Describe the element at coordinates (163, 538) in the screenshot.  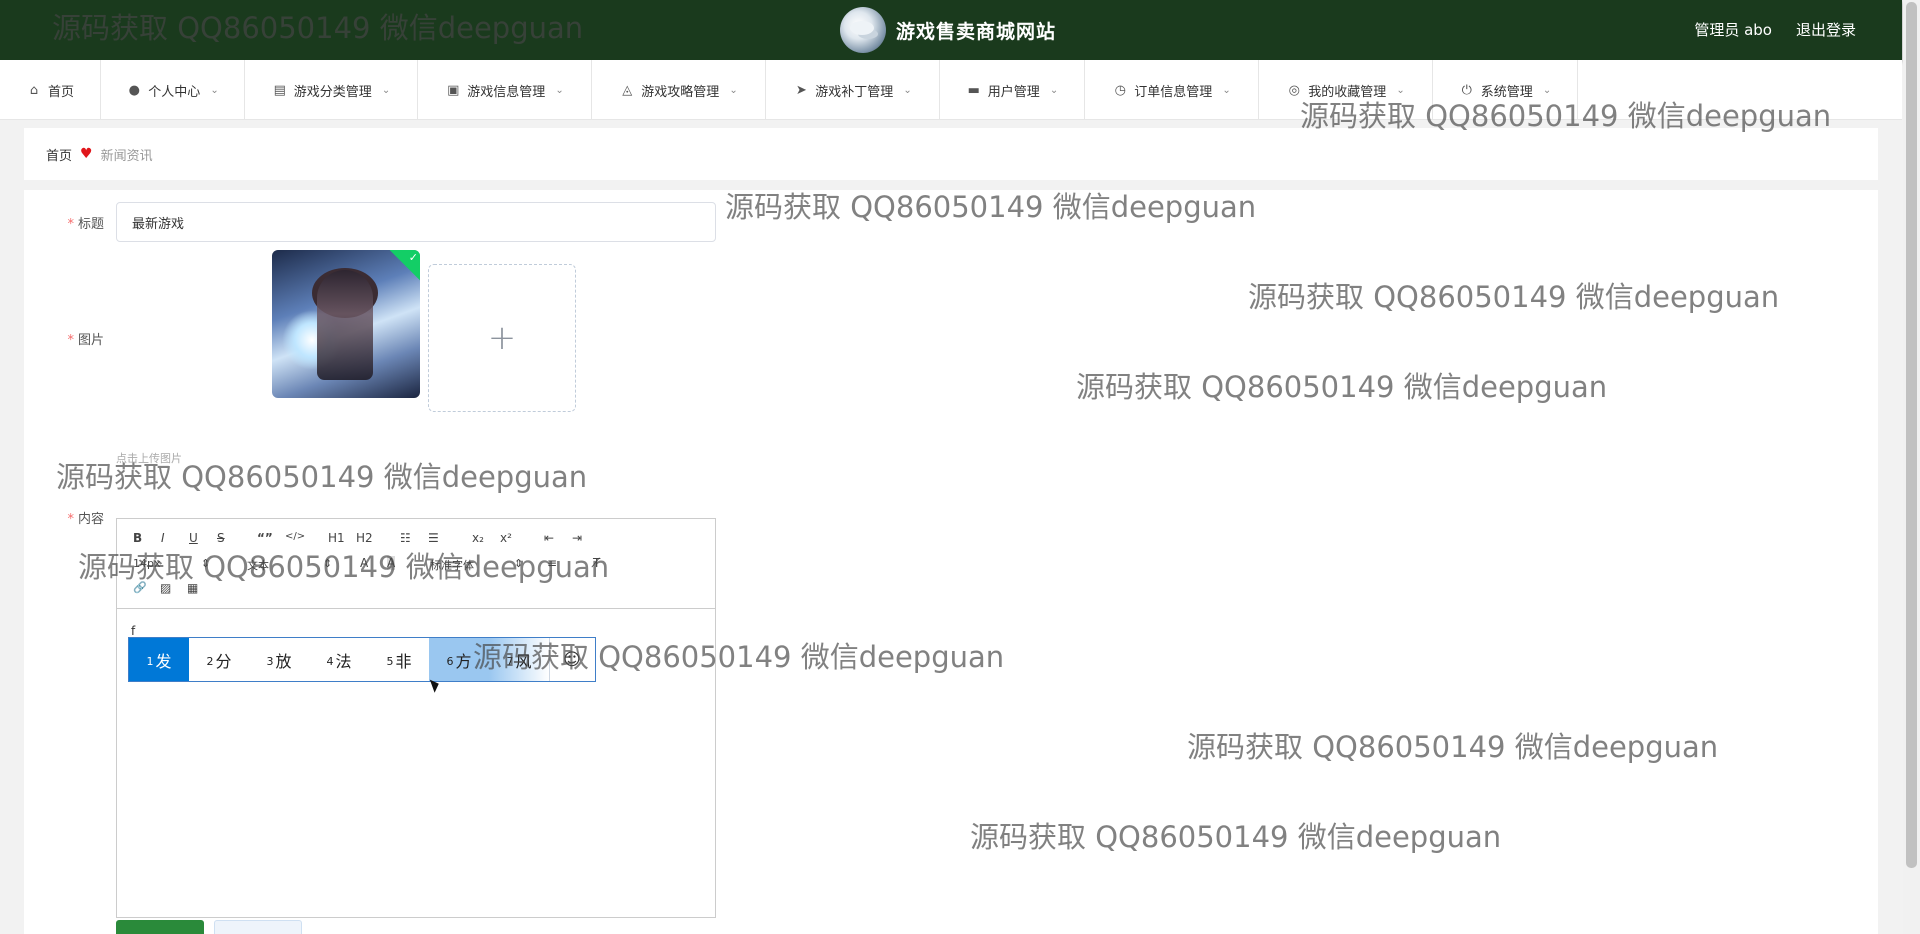
I see `italic-button: I` at that location.